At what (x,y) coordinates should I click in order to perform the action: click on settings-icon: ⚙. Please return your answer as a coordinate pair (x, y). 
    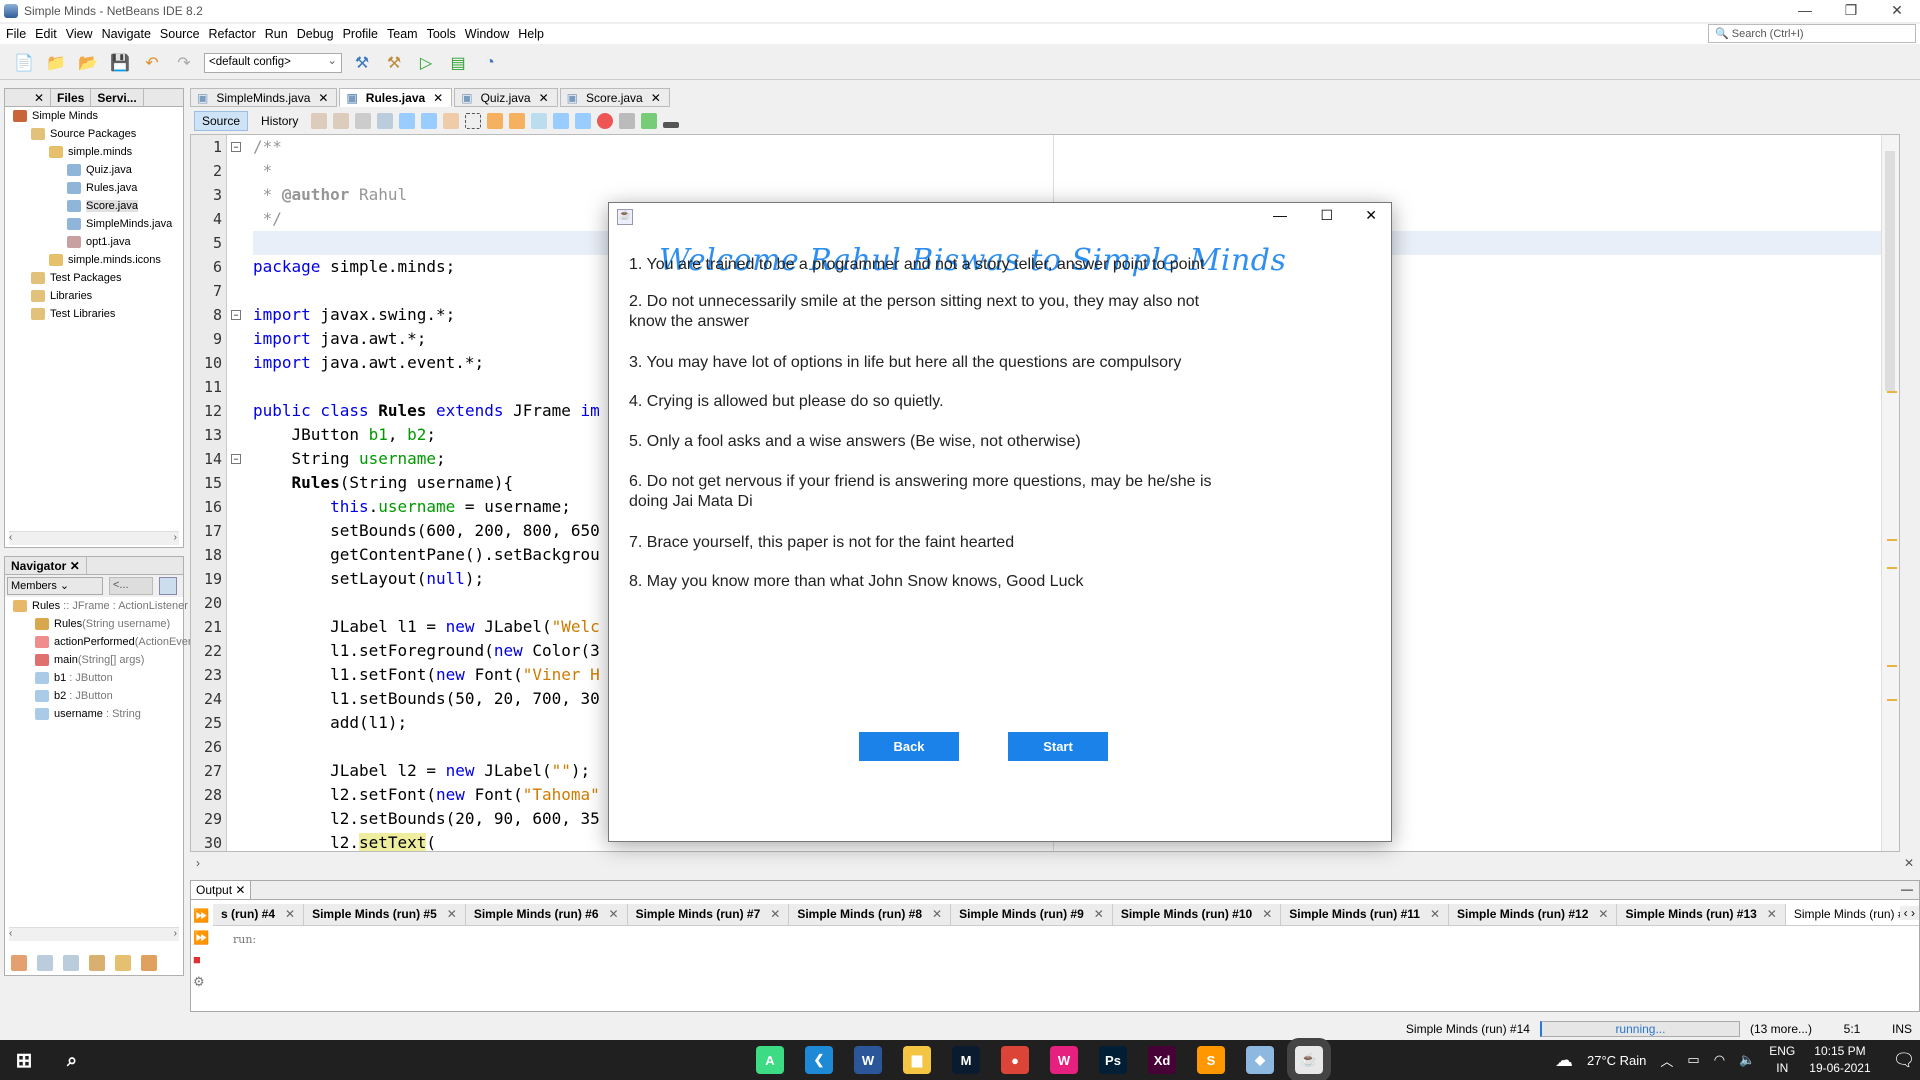
    Looking at the image, I should click on (202, 982).